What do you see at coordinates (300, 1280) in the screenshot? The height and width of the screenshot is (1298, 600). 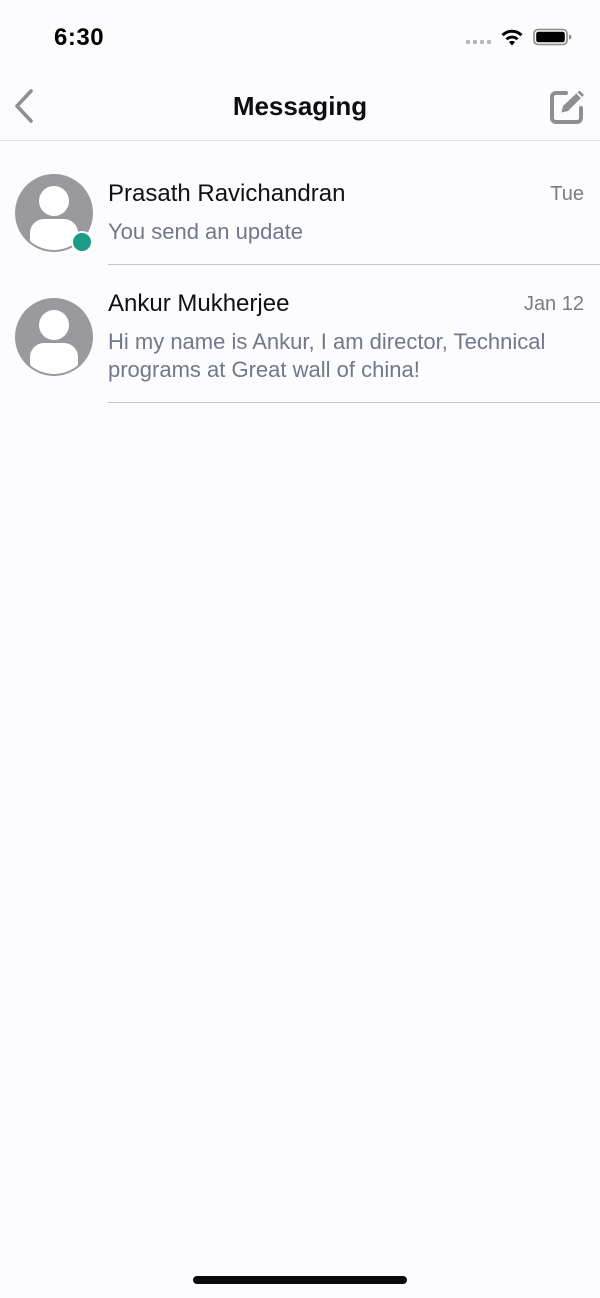 I see `home-indicator` at bounding box center [300, 1280].